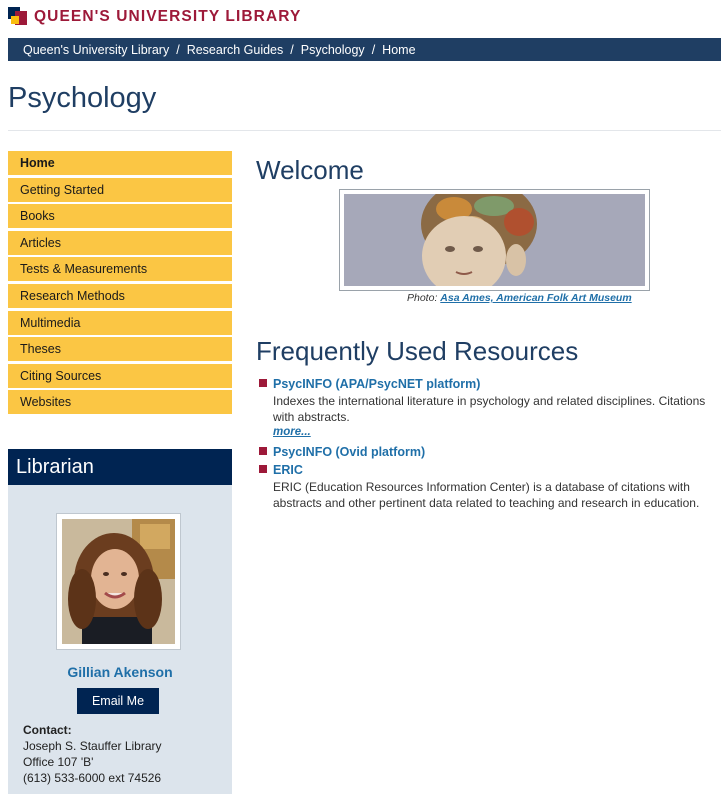 Image resolution: width=721 pixels, height=796 pixels. I want to click on welcome-image, so click(494, 240).